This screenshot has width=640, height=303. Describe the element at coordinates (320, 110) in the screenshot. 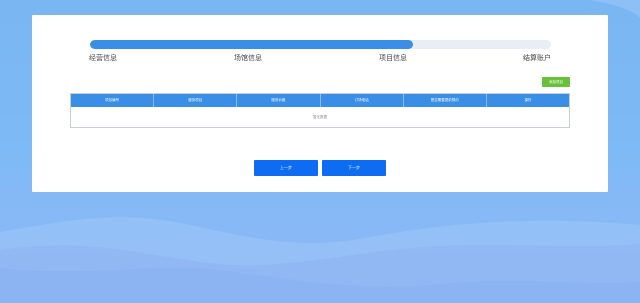

I see `project-table: 项目编号 服务项目 服务价格 订场电话 是否需要提前预约 操作 暂无数据` at that location.